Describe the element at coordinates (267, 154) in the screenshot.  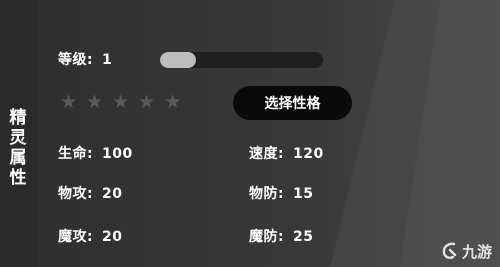
I see `speed-label: 速度:` at that location.